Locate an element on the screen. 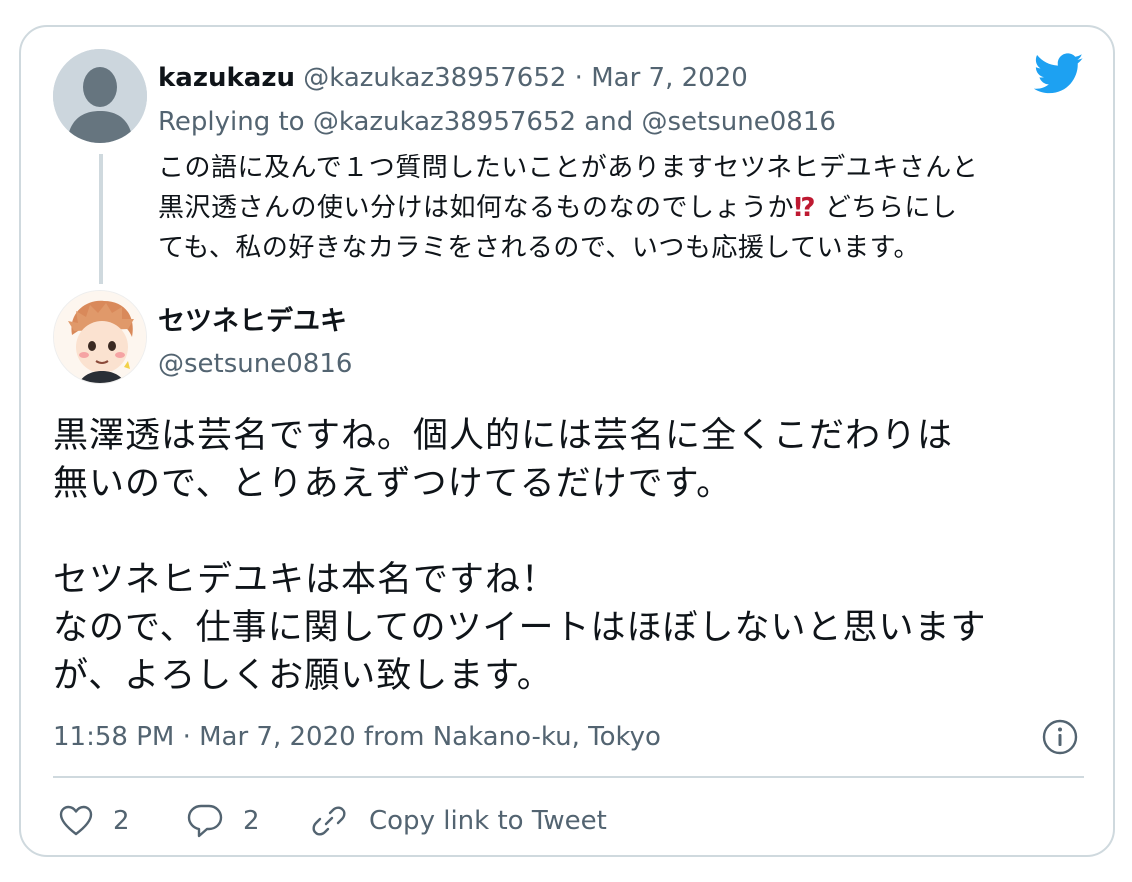  copy-link-label: Copy link to Tweet is located at coordinates (488, 821).